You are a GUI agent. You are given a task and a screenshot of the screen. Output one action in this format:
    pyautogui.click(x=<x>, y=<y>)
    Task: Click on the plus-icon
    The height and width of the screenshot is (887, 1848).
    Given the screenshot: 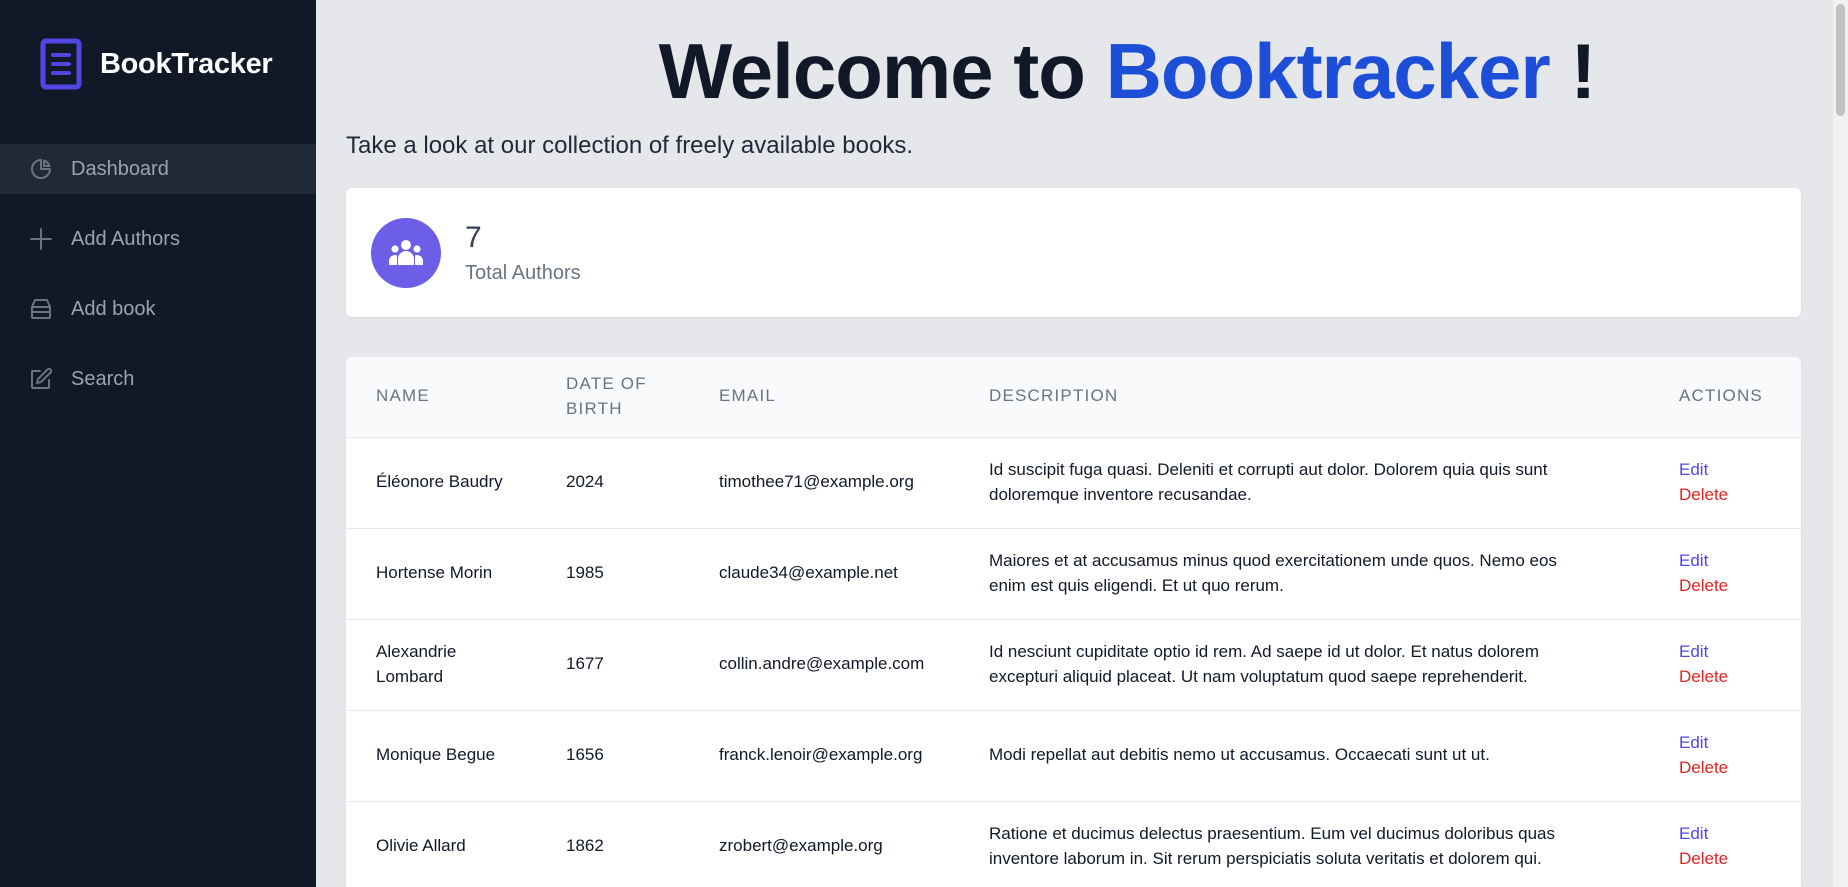 What is the action you would take?
    pyautogui.click(x=41, y=239)
    